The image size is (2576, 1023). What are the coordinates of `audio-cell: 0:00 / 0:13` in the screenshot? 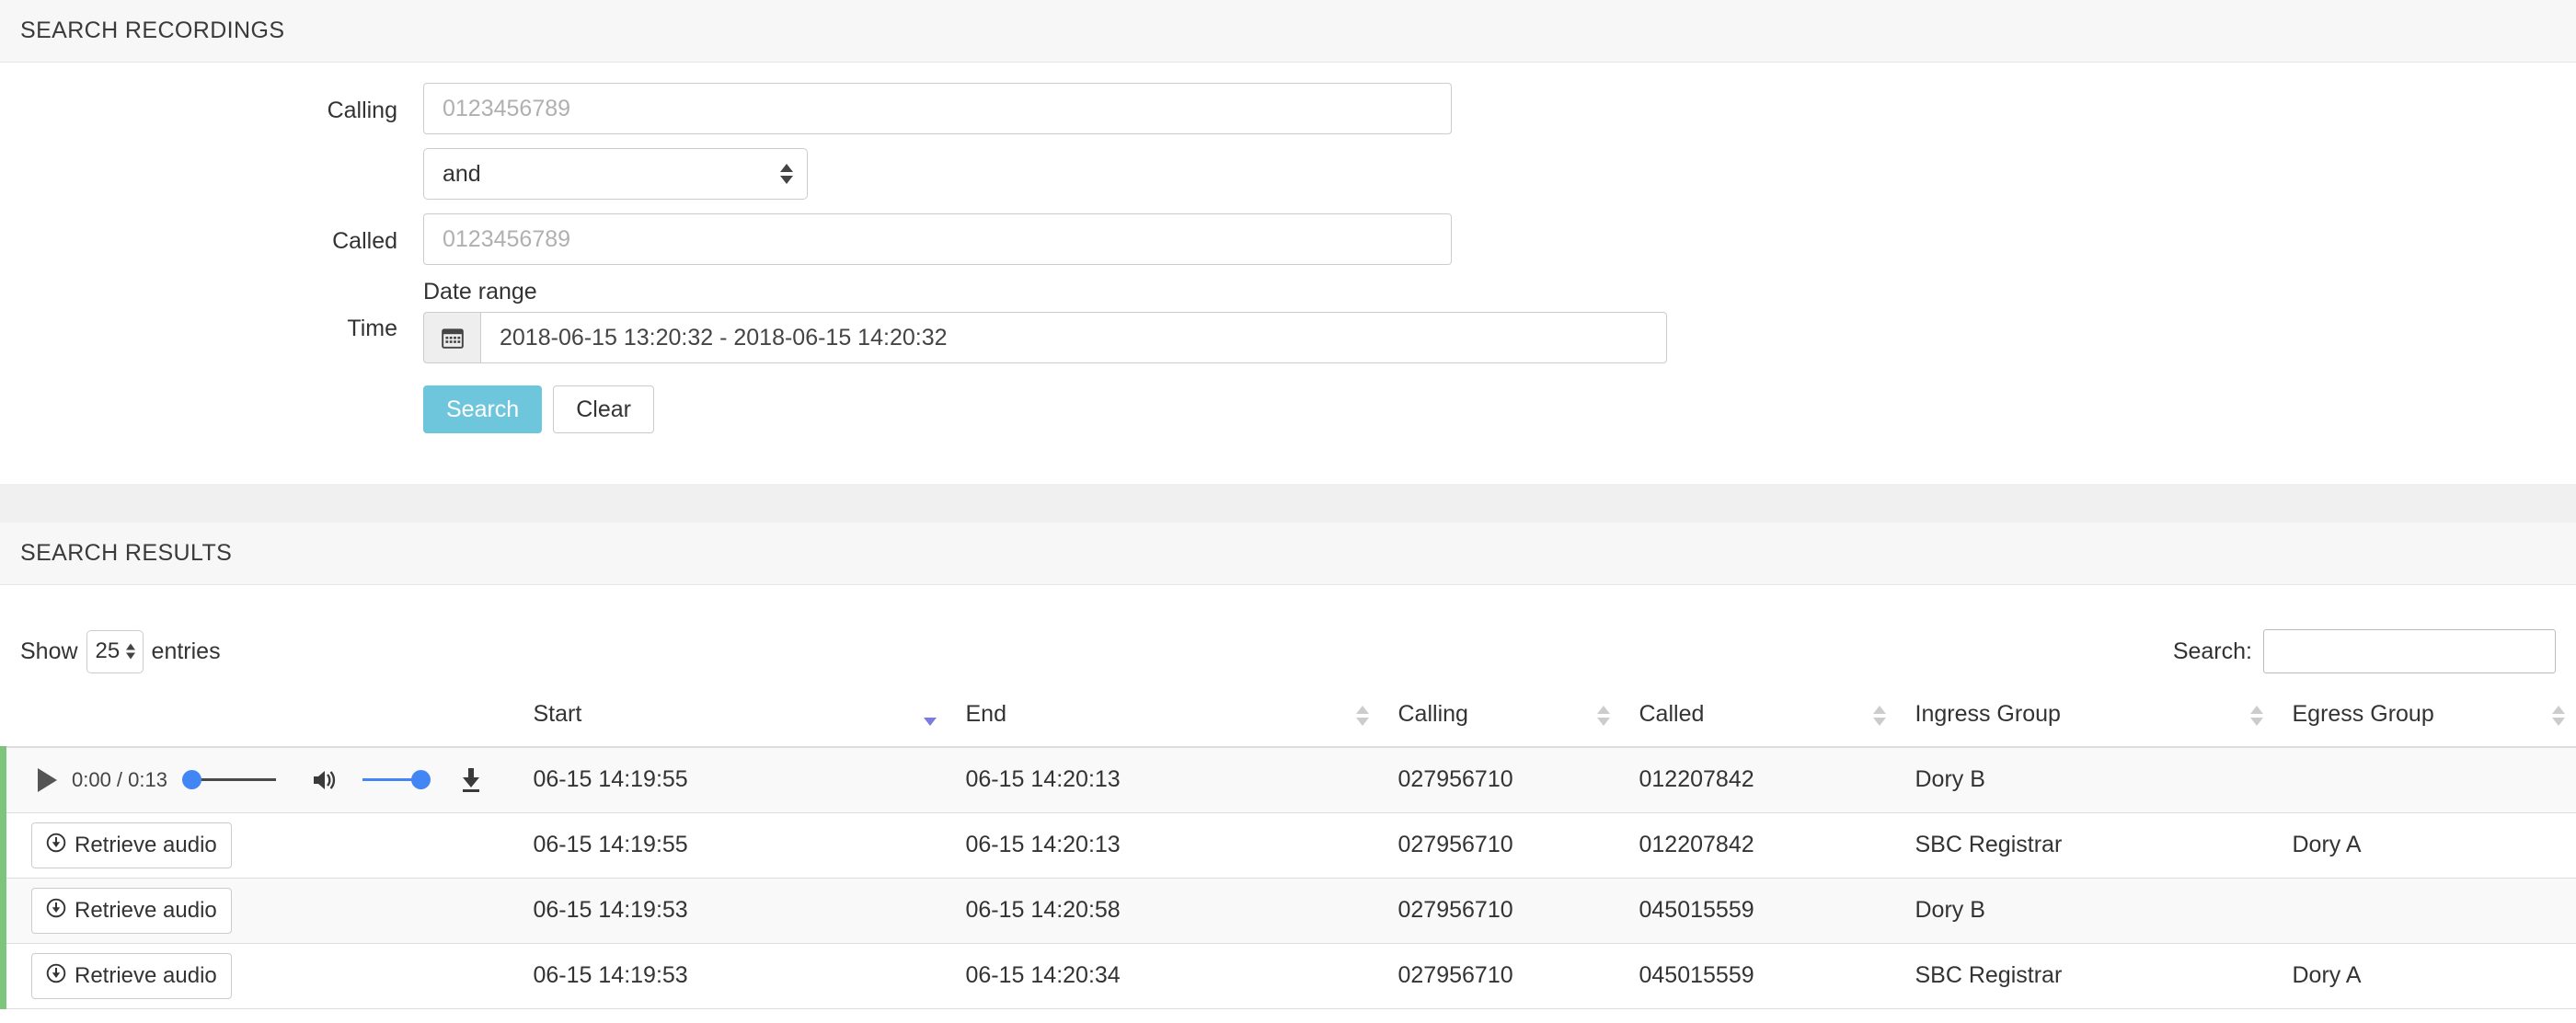 It's located at (259, 780).